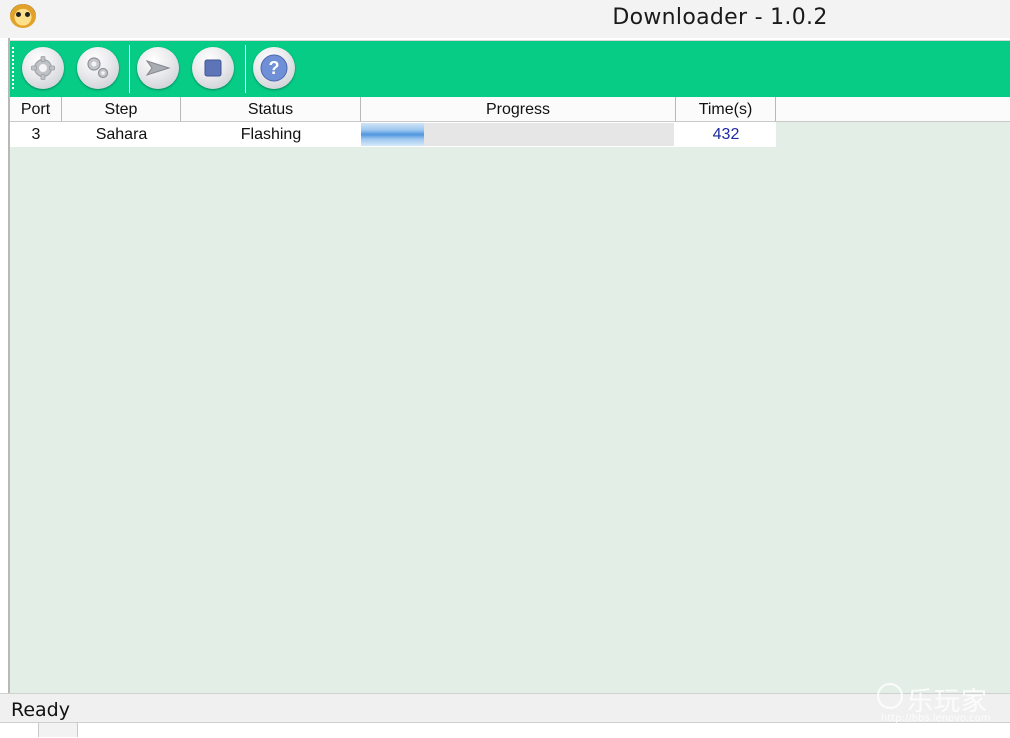  What do you see at coordinates (505, 19) in the screenshot?
I see `title-bar: Downloader - 1.0.2` at bounding box center [505, 19].